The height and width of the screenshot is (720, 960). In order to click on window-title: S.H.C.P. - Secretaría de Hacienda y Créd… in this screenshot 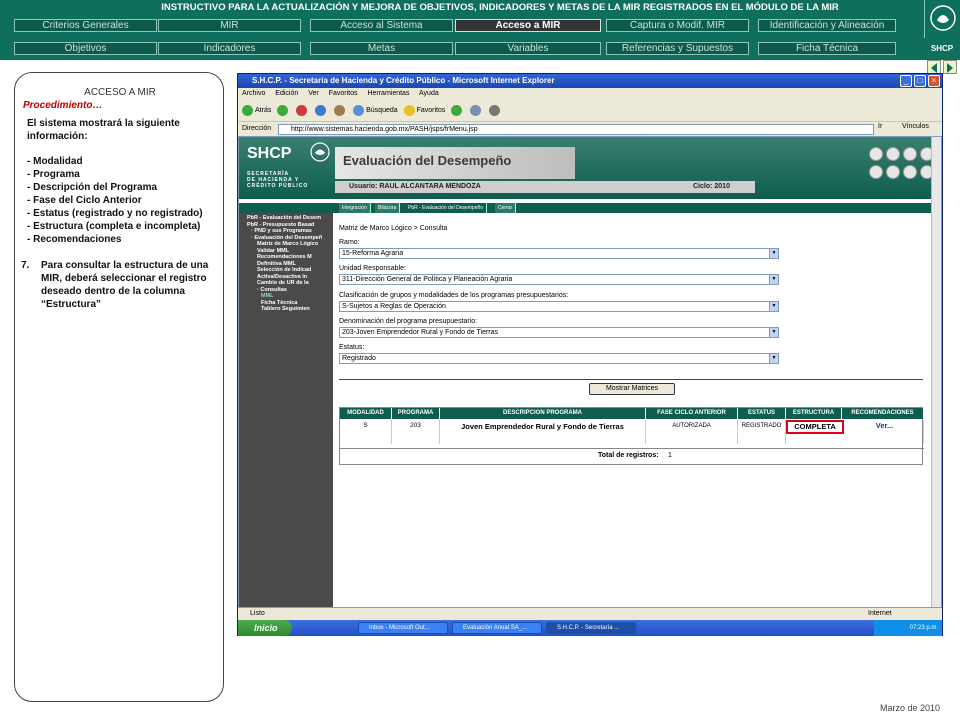, I will do `click(590, 81)`.